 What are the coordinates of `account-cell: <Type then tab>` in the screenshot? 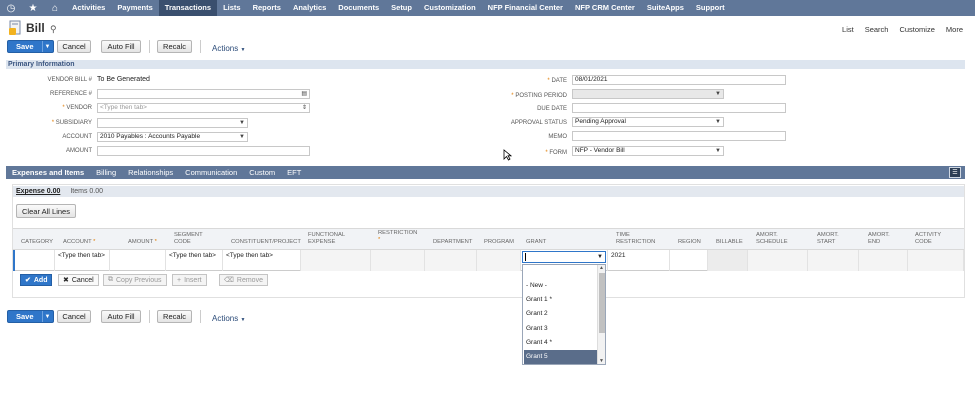 It's located at (82, 260).